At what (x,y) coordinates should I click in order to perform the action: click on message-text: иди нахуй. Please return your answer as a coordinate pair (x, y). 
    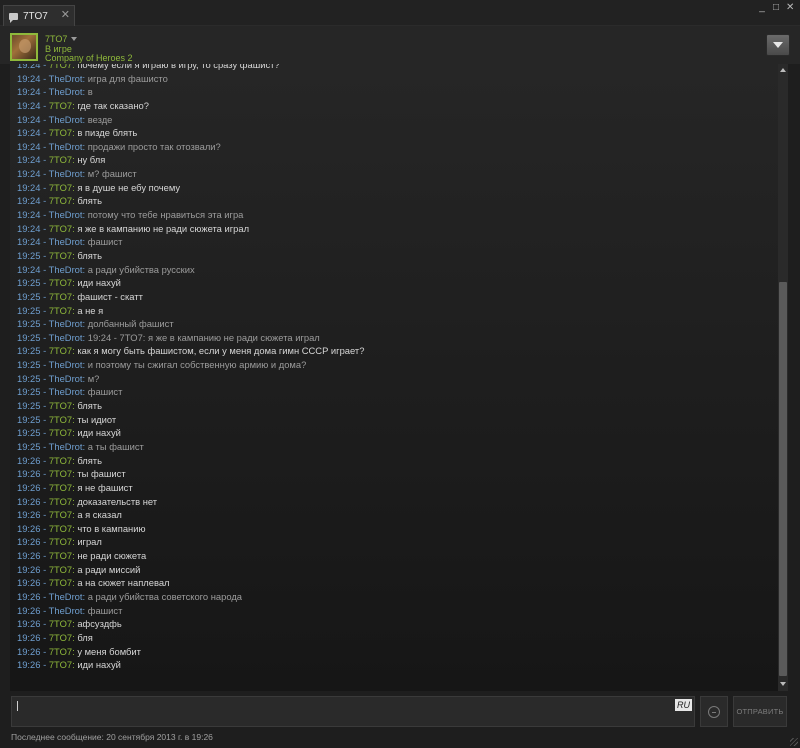
    Looking at the image, I should click on (99, 433).